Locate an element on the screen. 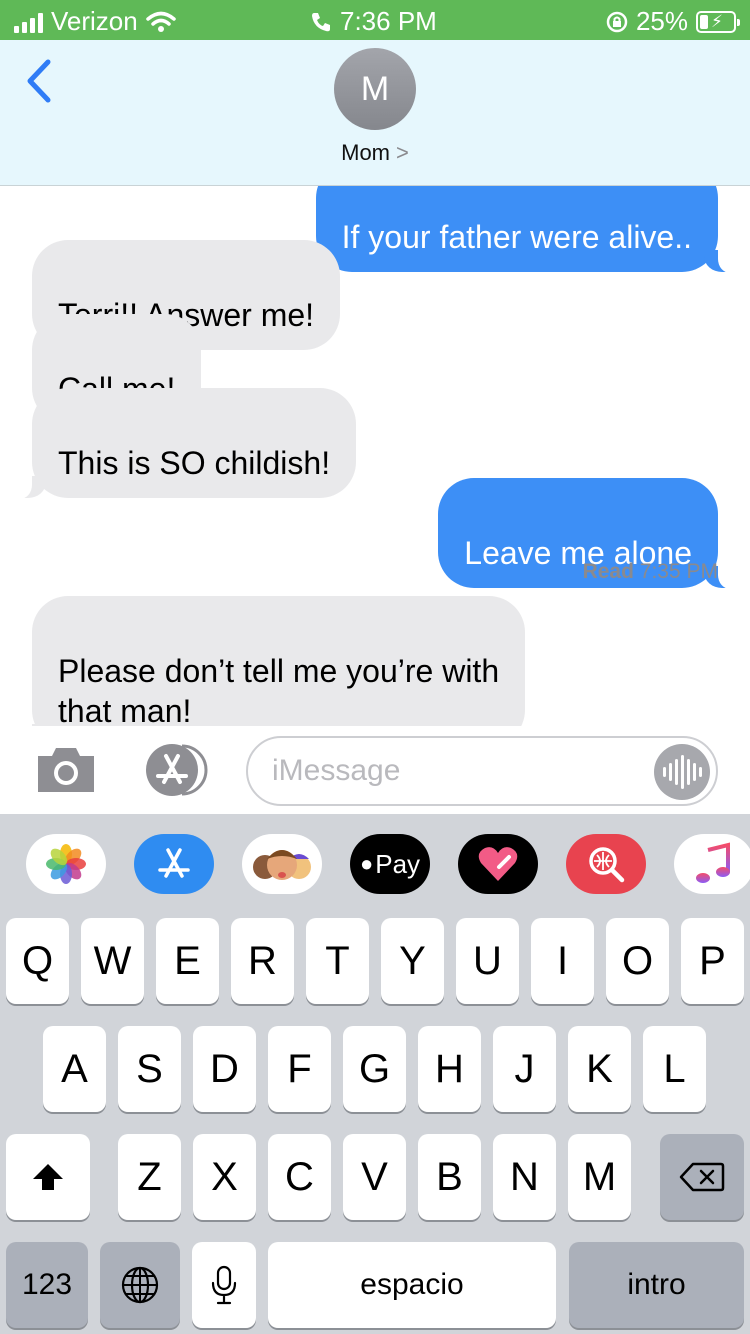 The height and width of the screenshot is (1334, 750). key-label: M is located at coordinates (599, 1176).